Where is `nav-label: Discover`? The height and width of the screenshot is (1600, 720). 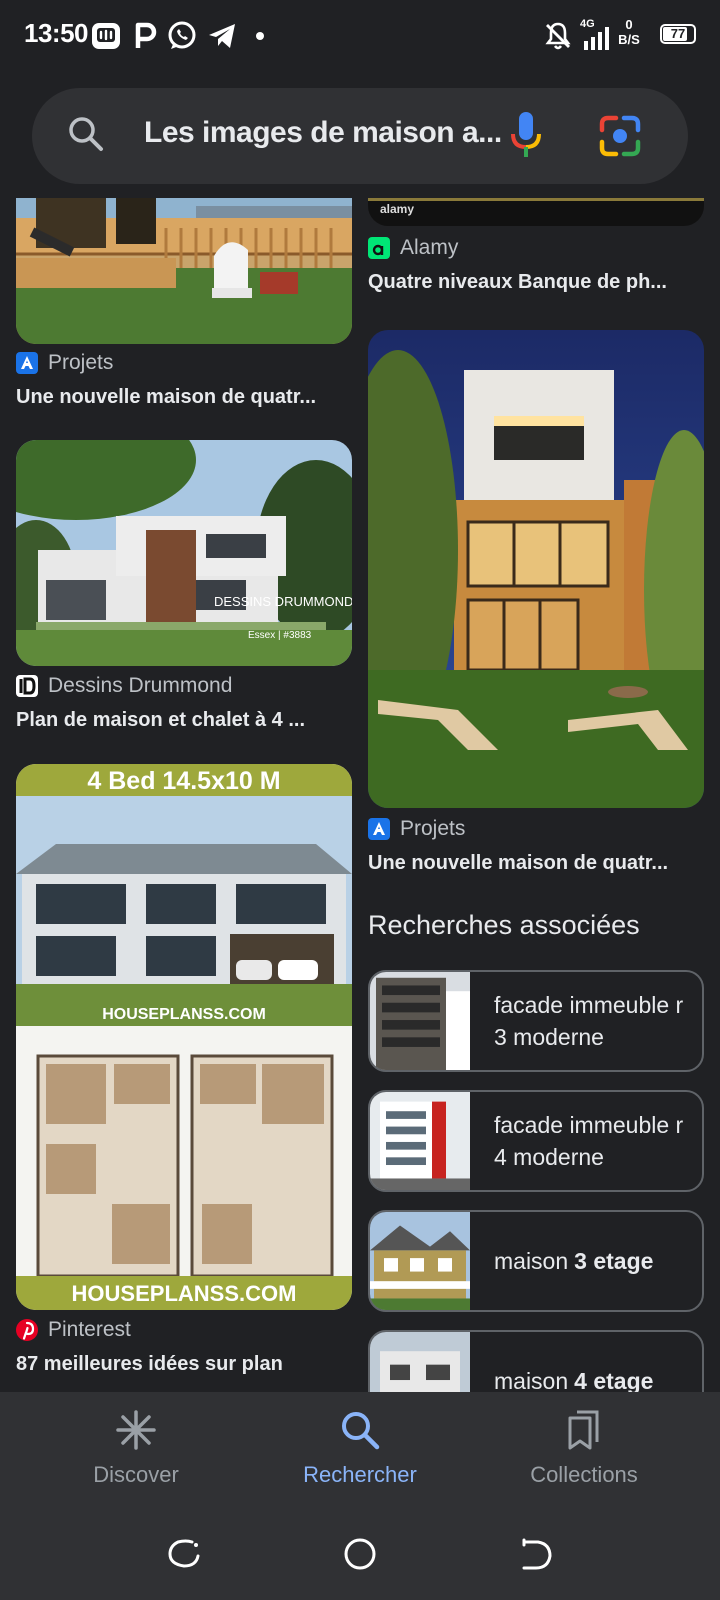
nav-label: Discover is located at coordinates (136, 1474).